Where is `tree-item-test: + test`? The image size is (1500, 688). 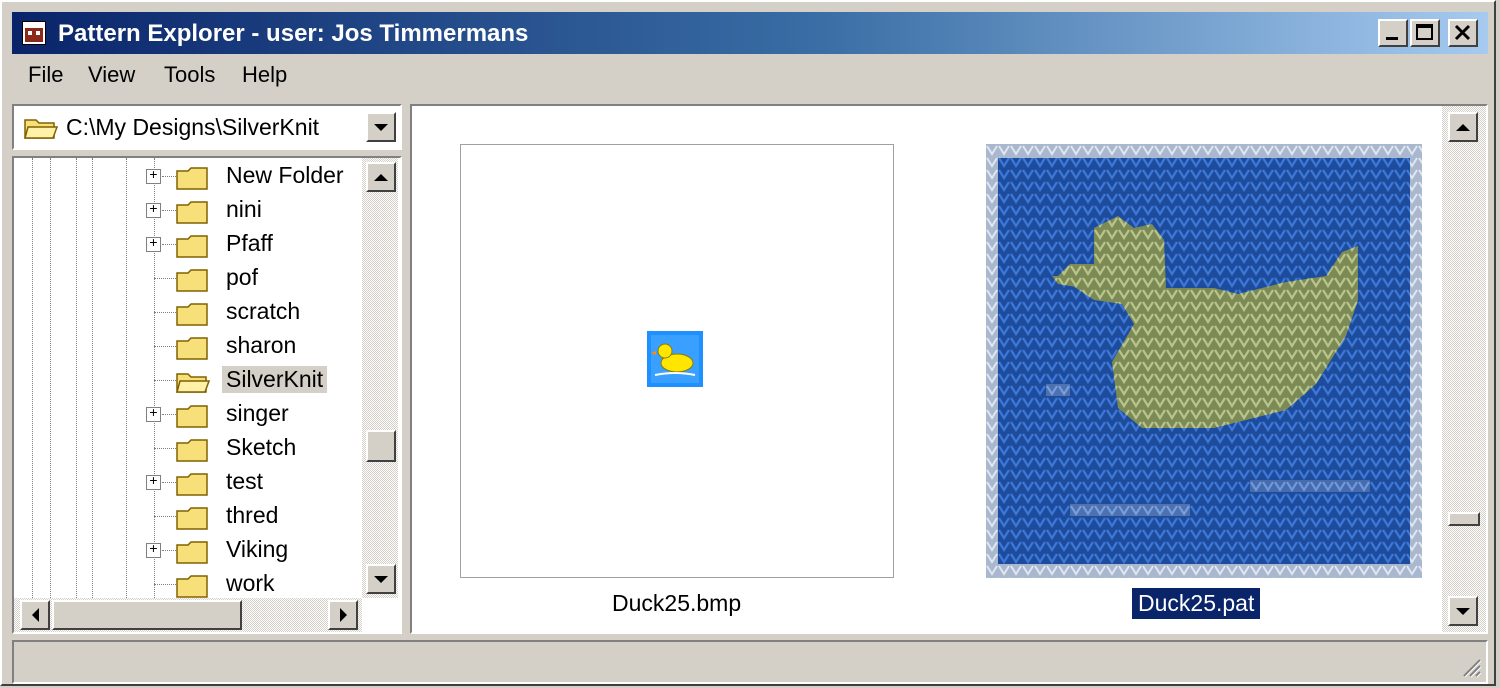 tree-item-test: + test is located at coordinates (189, 483).